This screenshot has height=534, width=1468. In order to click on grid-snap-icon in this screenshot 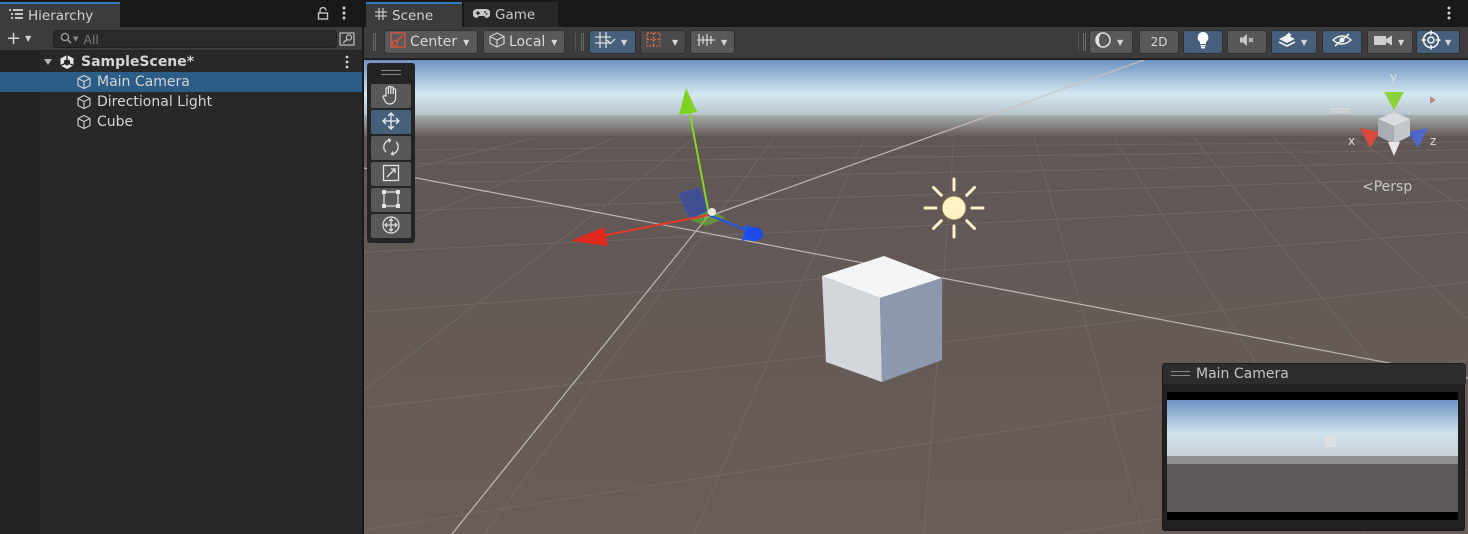, I will do `click(605, 42)`.